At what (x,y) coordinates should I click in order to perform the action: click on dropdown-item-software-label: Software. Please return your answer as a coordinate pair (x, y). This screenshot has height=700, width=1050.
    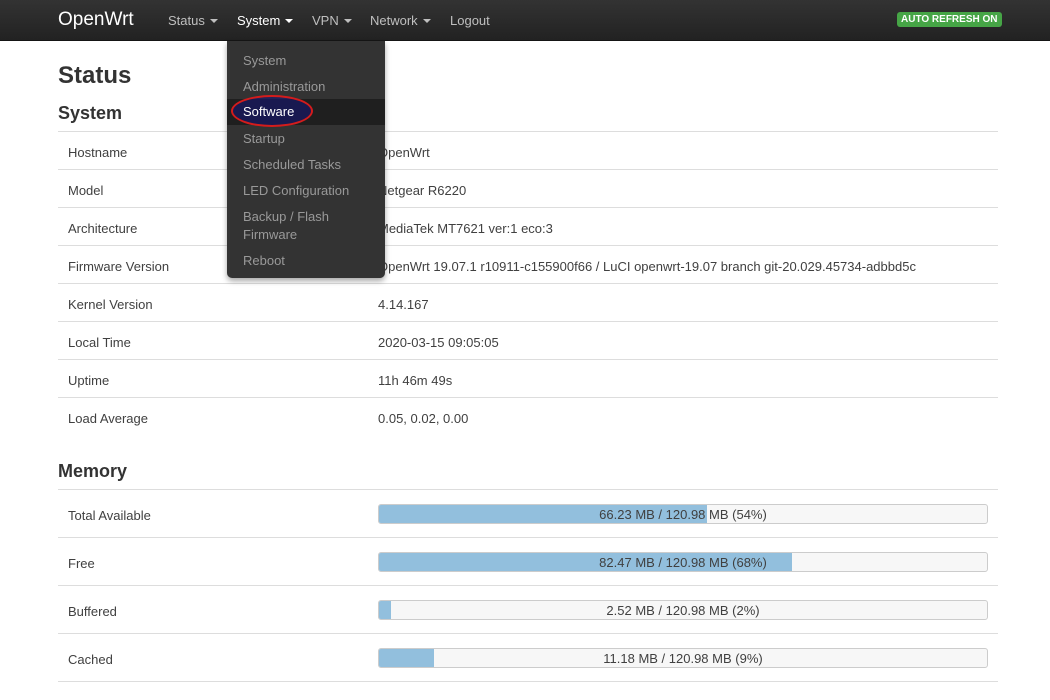
    Looking at the image, I should click on (268, 111).